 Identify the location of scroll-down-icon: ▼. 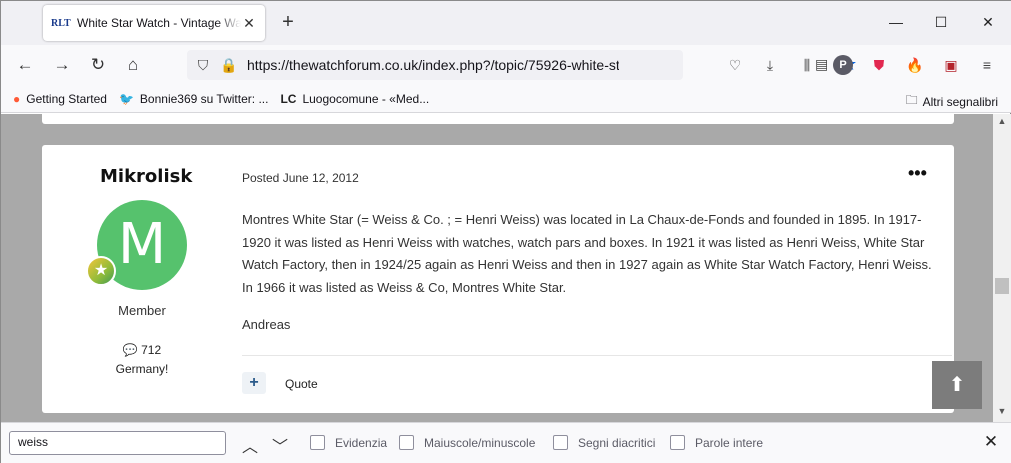
(1002, 413).